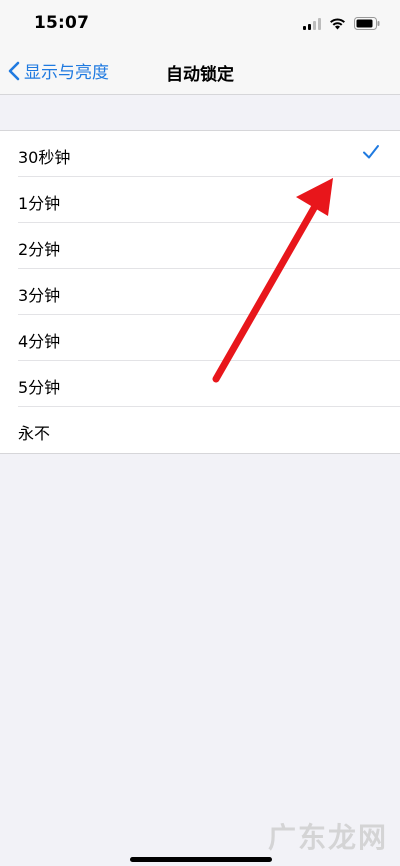 The height and width of the screenshot is (866, 400). What do you see at coordinates (200, 200) in the screenshot?
I see `option-row: 1分钟` at bounding box center [200, 200].